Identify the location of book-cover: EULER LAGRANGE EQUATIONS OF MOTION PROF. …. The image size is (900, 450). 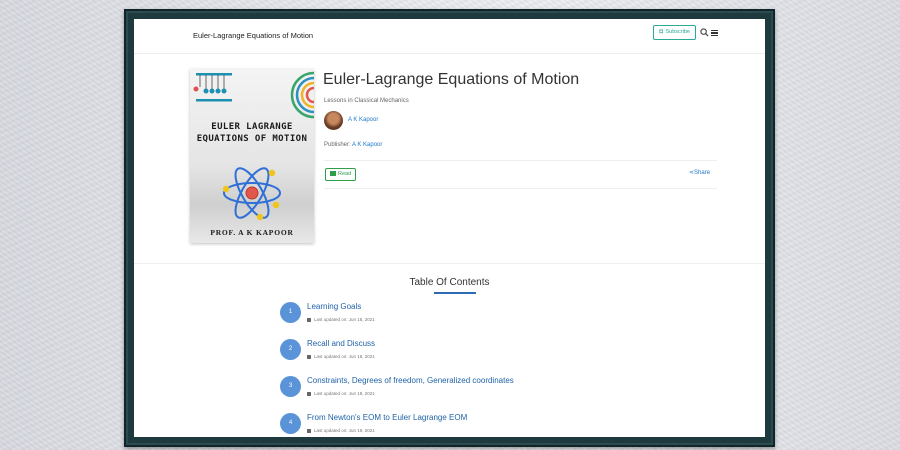
(252, 156).